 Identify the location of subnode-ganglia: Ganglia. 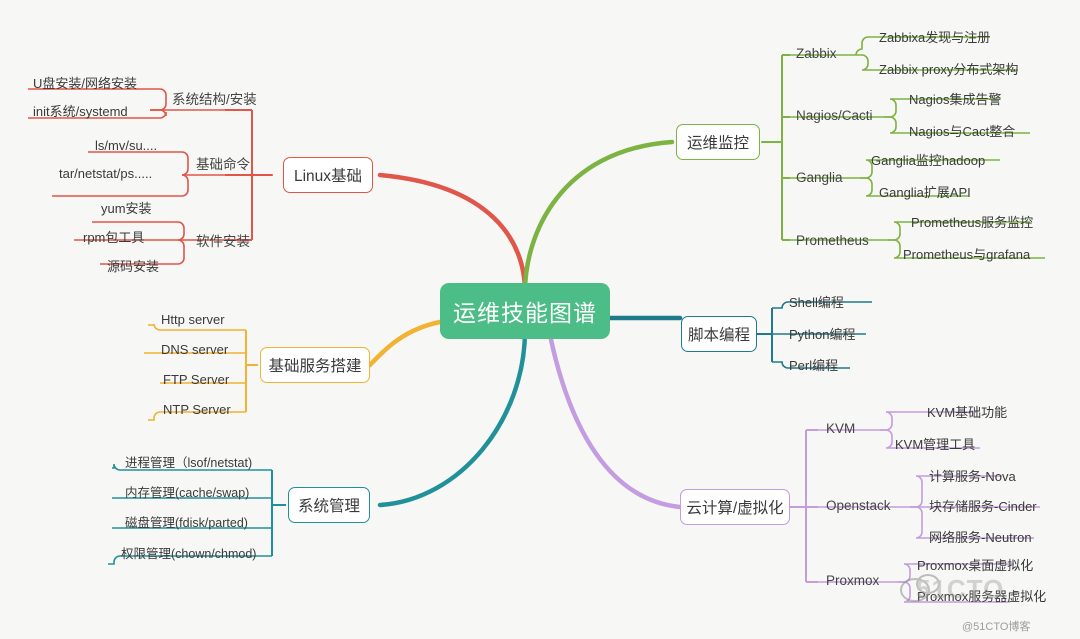
(819, 177).